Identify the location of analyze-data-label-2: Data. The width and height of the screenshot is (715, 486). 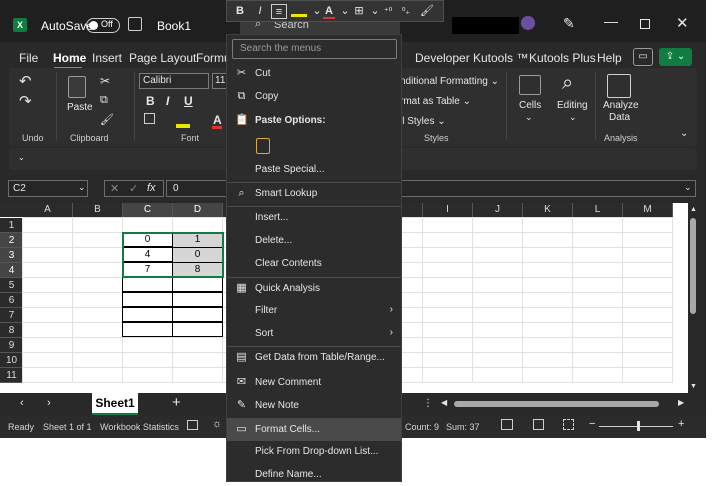
(619, 117).